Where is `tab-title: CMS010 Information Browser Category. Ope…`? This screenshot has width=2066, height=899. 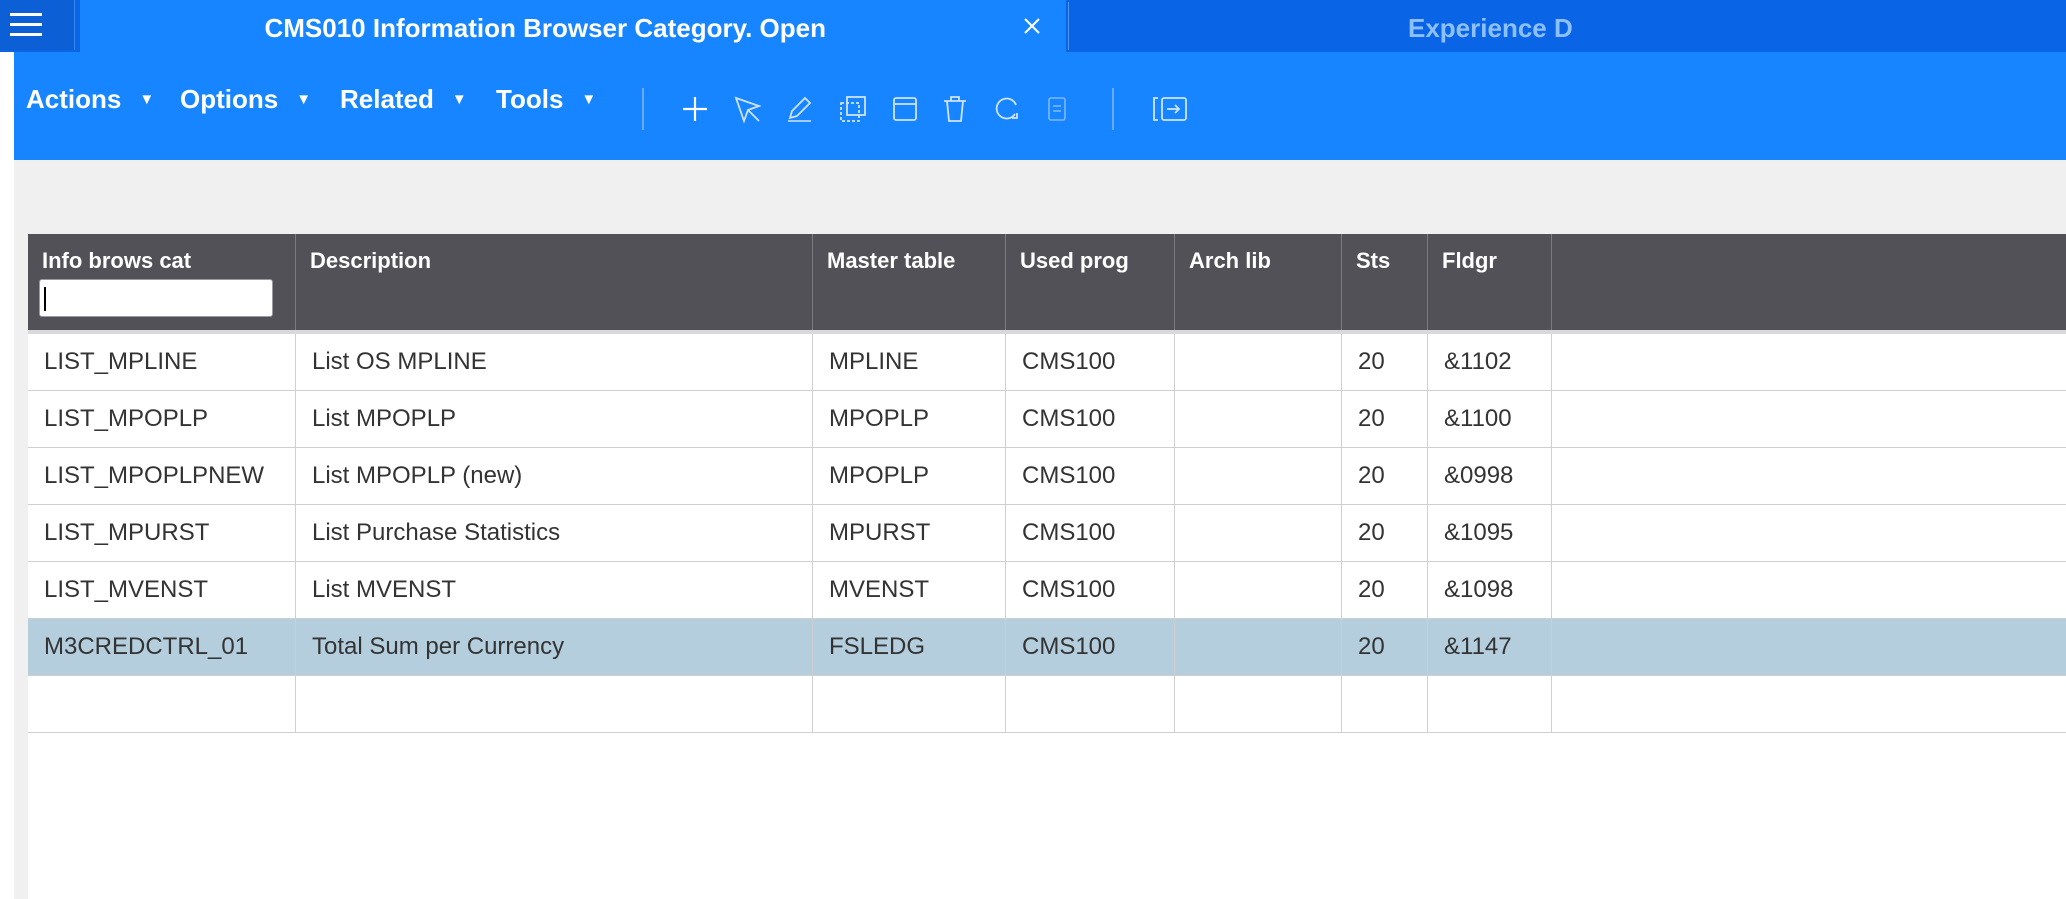 tab-title: CMS010 Information Browser Category. Ope… is located at coordinates (545, 28).